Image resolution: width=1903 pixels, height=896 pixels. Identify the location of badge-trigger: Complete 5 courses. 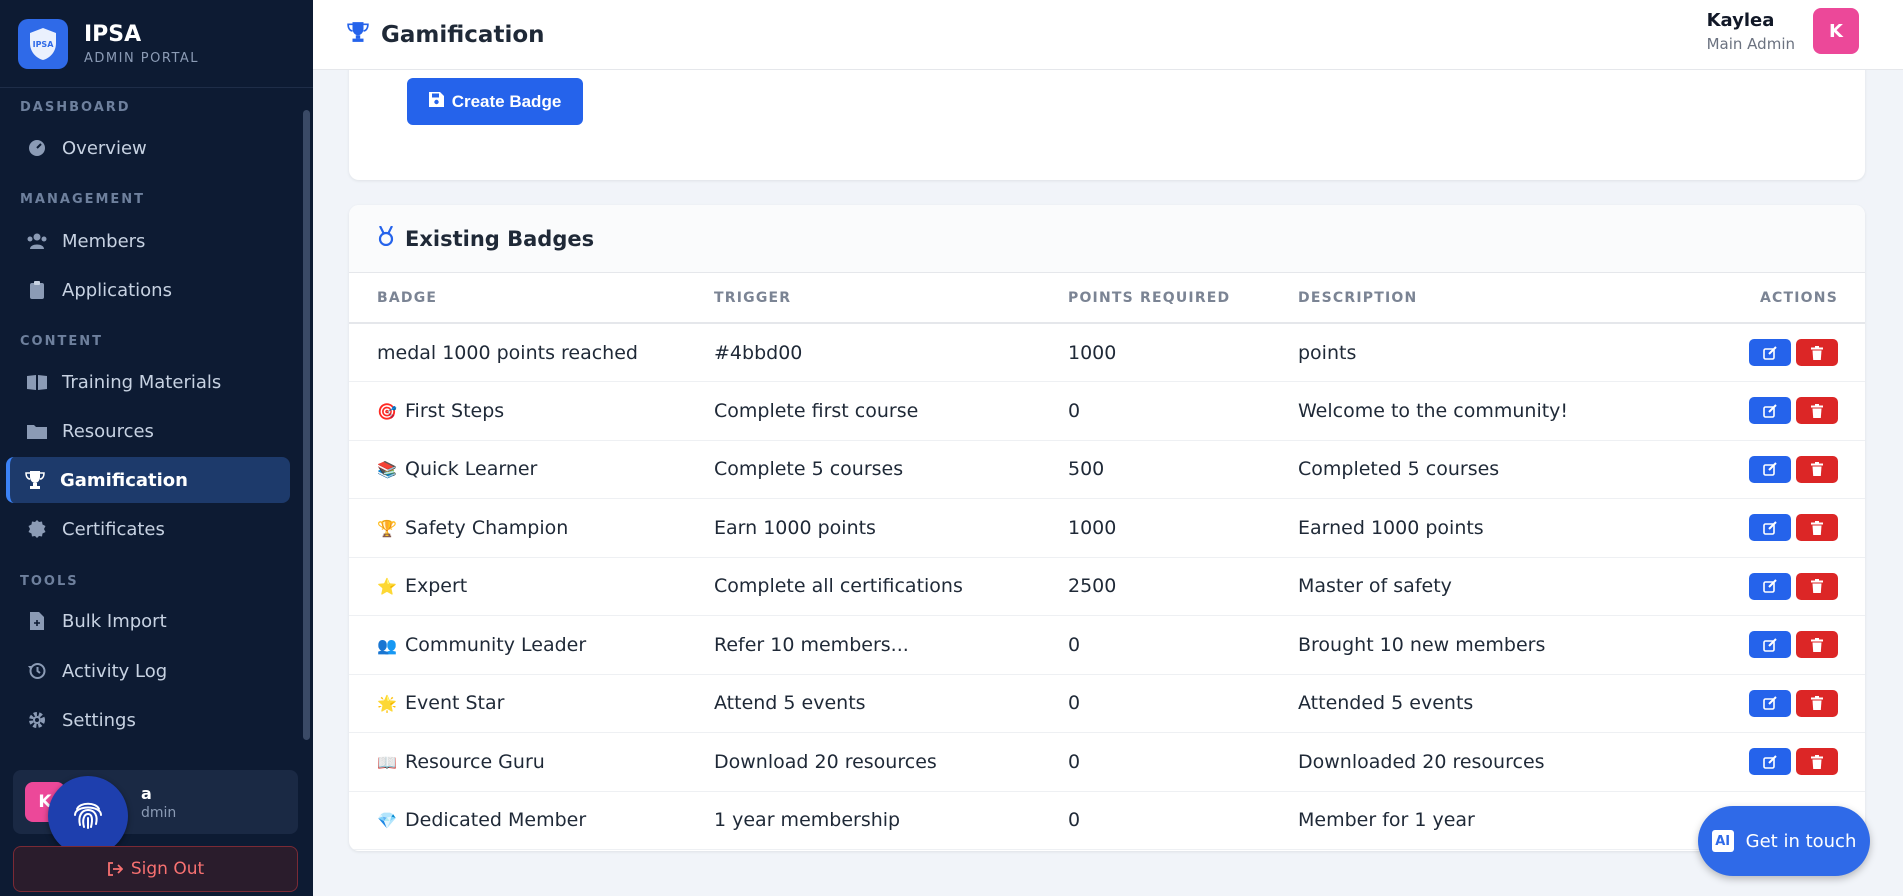
(891, 469).